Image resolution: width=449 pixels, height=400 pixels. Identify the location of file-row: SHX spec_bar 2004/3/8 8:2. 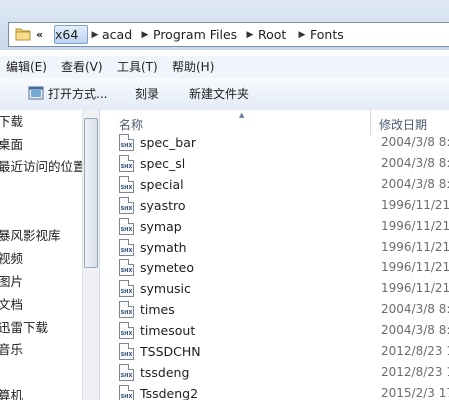
(274, 142).